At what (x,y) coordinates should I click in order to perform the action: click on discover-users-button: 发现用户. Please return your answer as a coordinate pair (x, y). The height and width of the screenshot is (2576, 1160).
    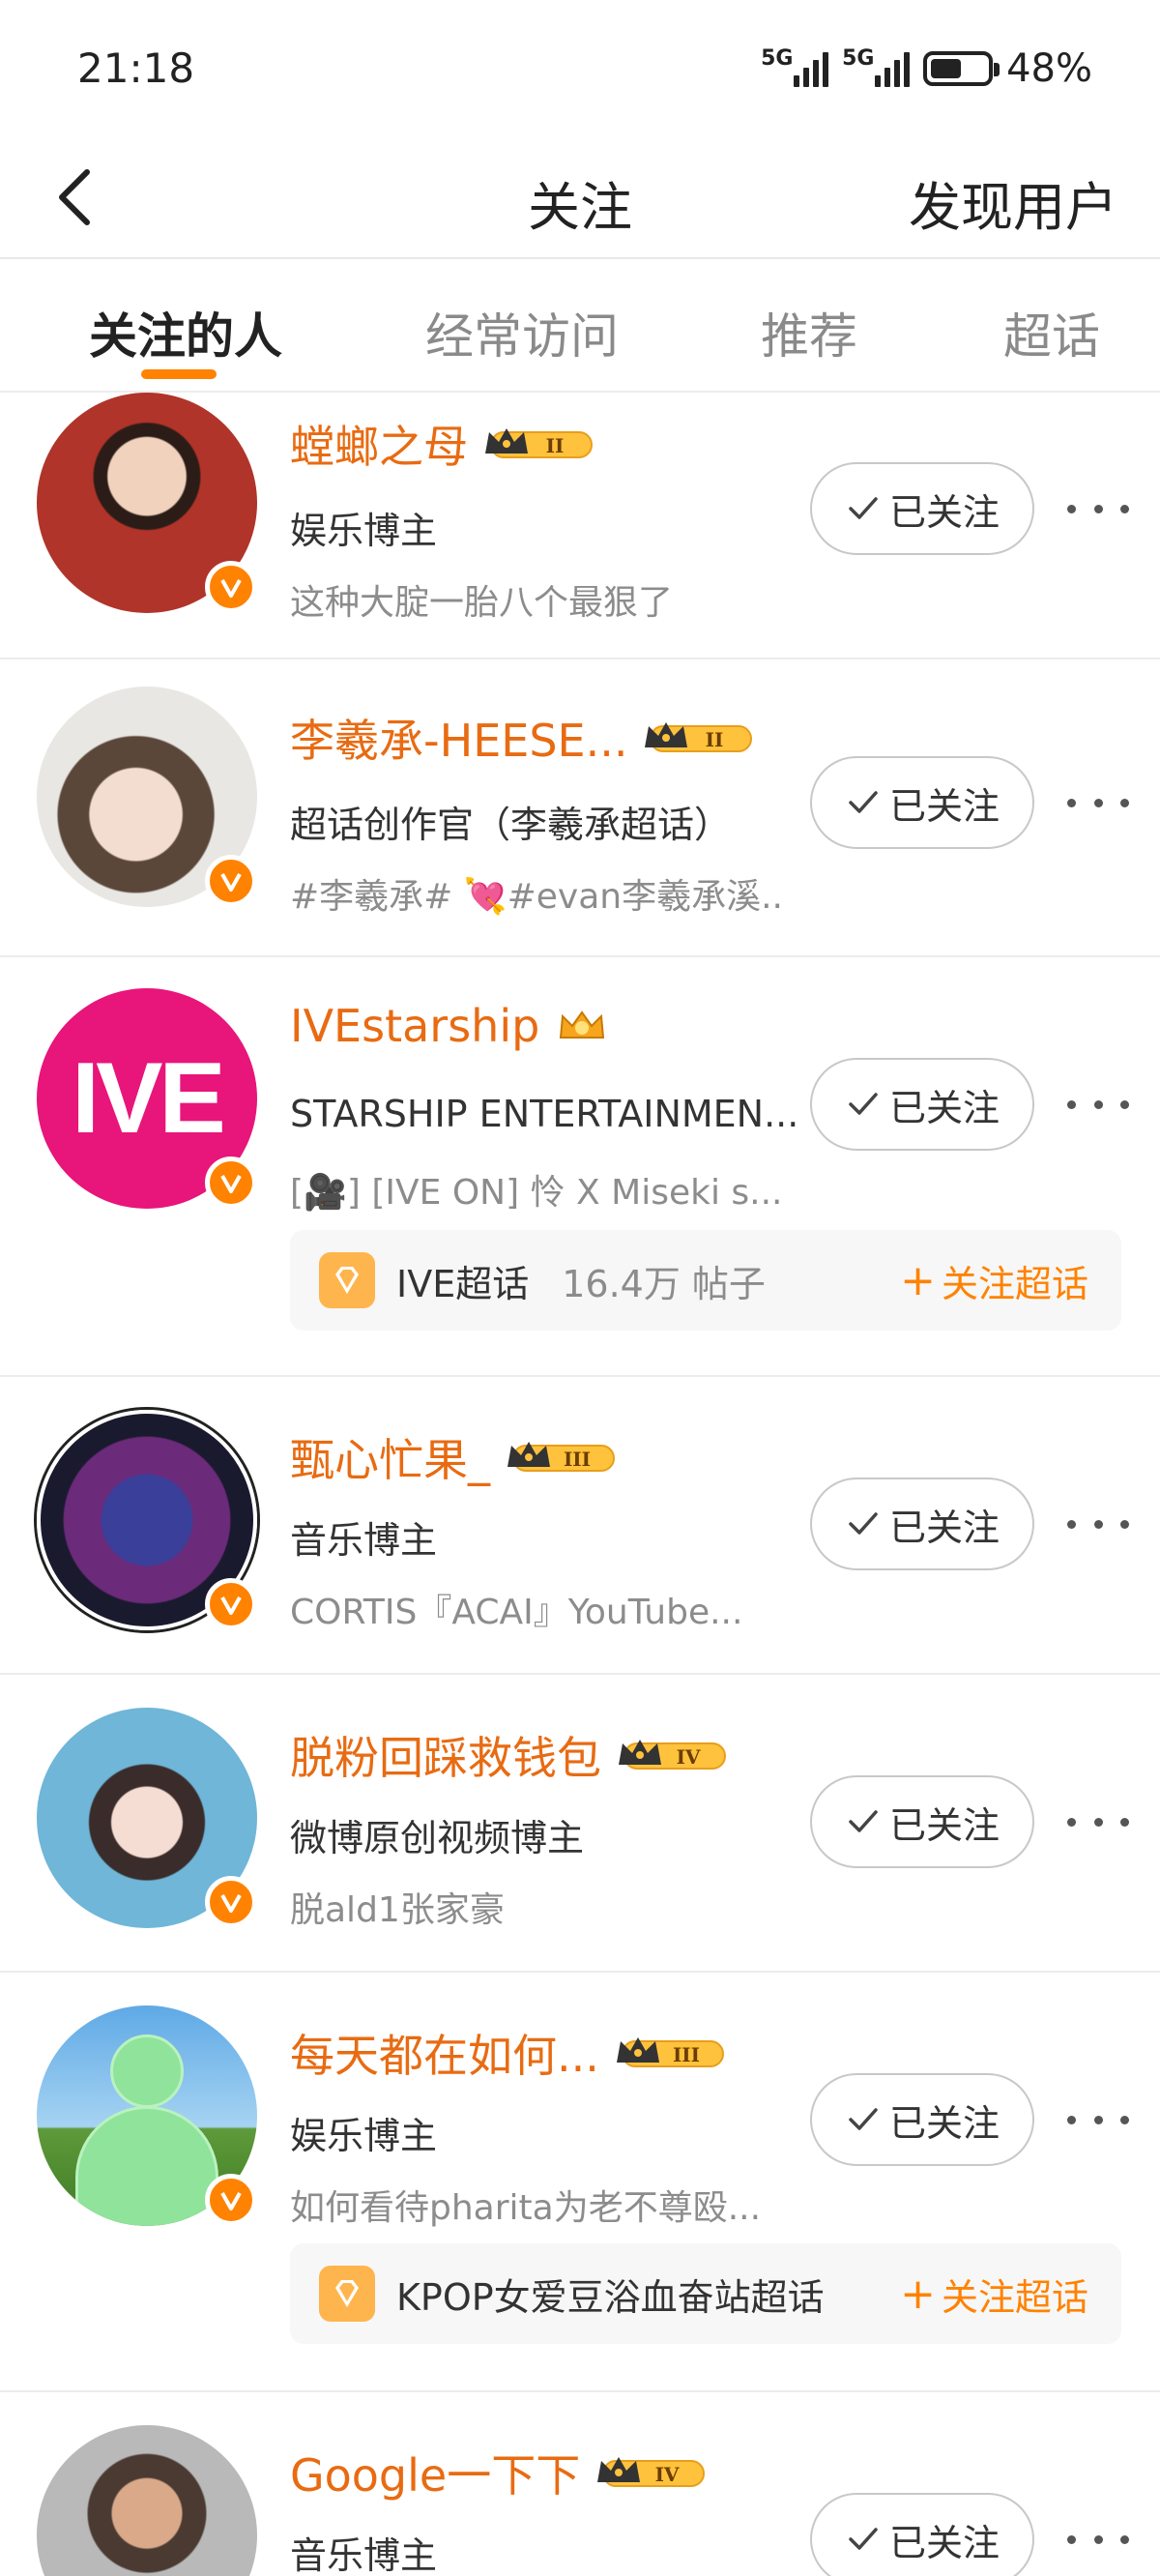
    Looking at the image, I should click on (1013, 202).